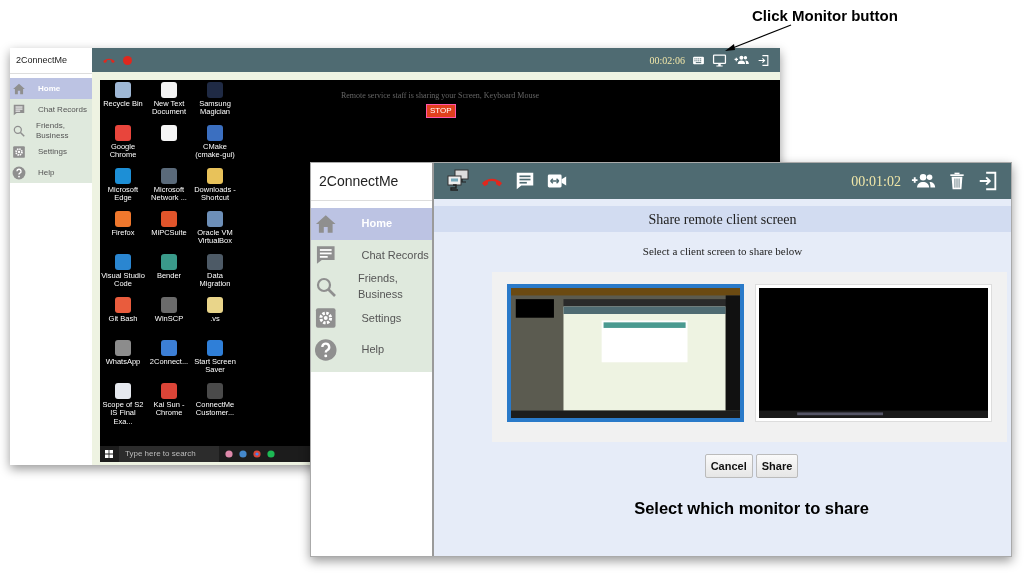 This screenshot has height=573, width=1024. Describe the element at coordinates (440, 96) in the screenshot. I see `sharing-notice: Remote service staff is sharing your Screen, Keyboard Mouse` at that location.